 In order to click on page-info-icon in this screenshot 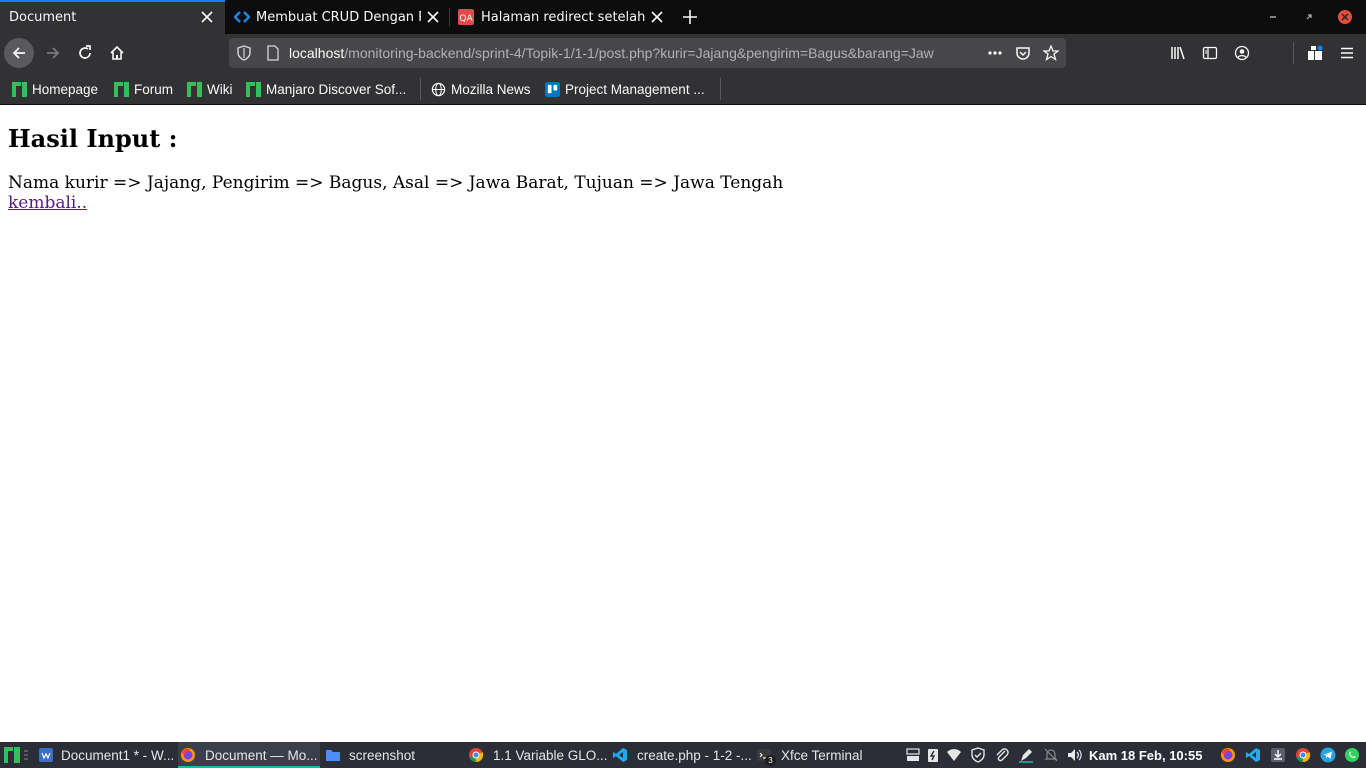, I will do `click(273, 53)`.